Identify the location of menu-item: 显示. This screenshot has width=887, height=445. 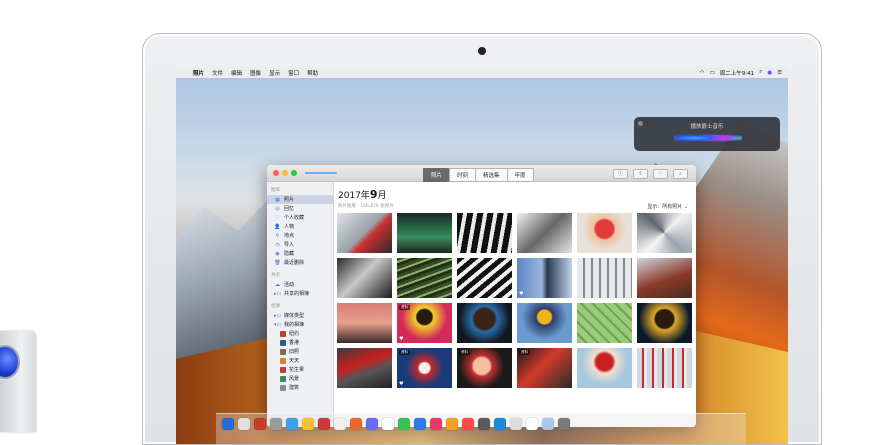
(274, 73).